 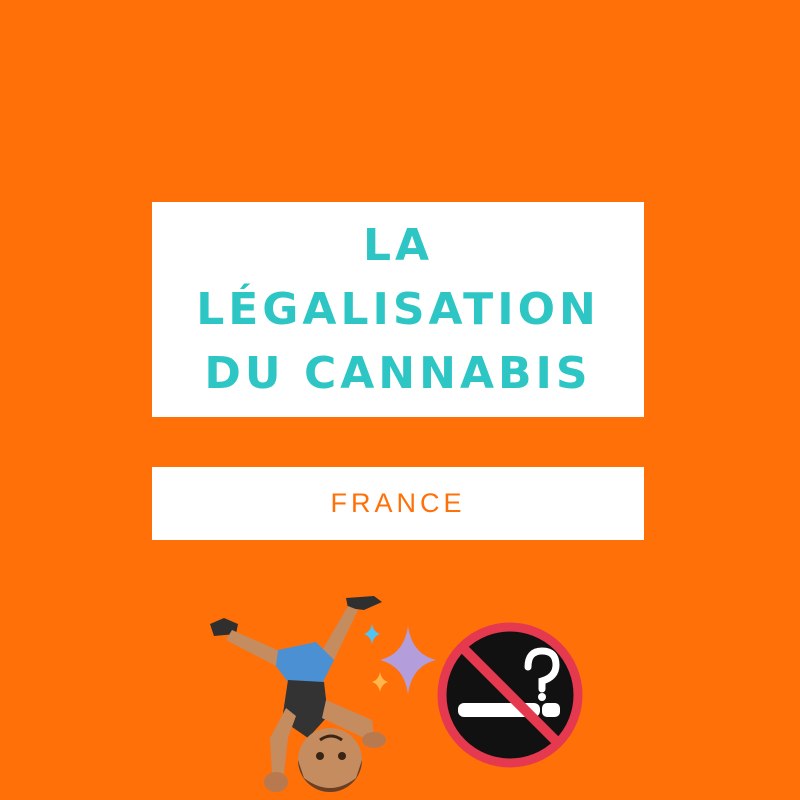 I want to click on sparkles-icon, so click(x=400, y=659).